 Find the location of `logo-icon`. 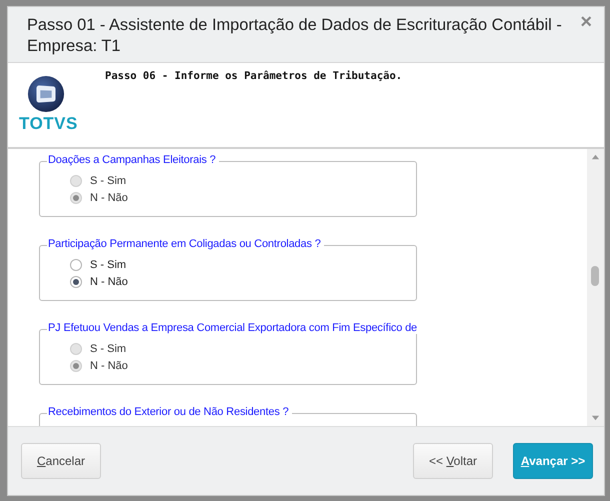

logo-icon is located at coordinates (46, 94).